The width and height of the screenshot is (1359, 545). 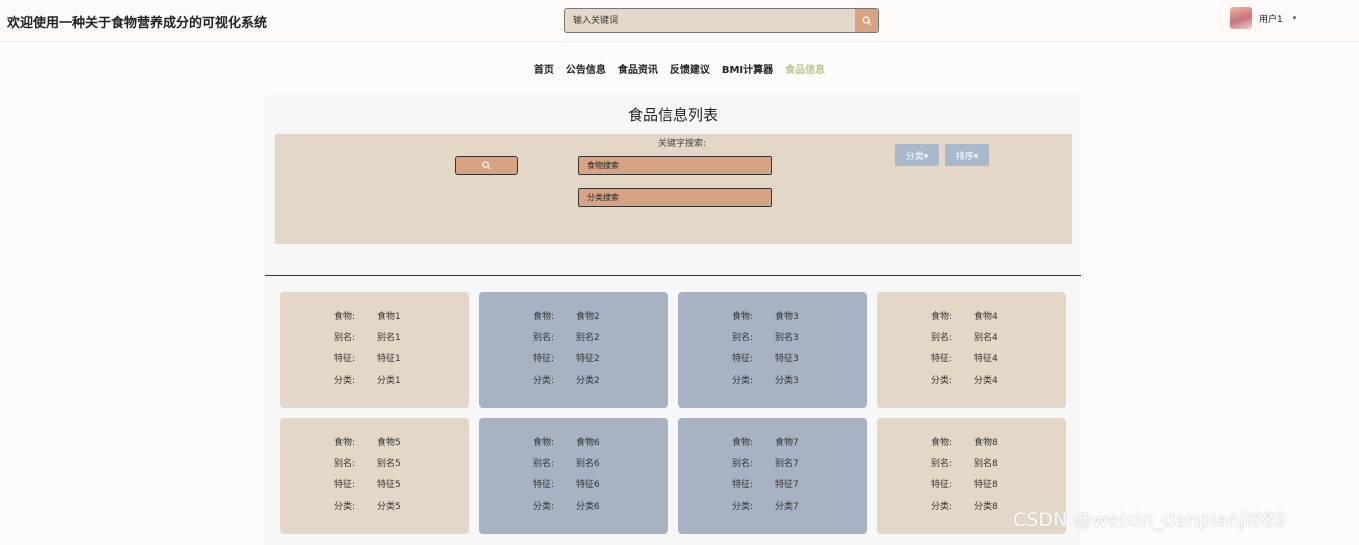 I want to click on card-row-feature: 特征: 特征8, so click(x=964, y=483).